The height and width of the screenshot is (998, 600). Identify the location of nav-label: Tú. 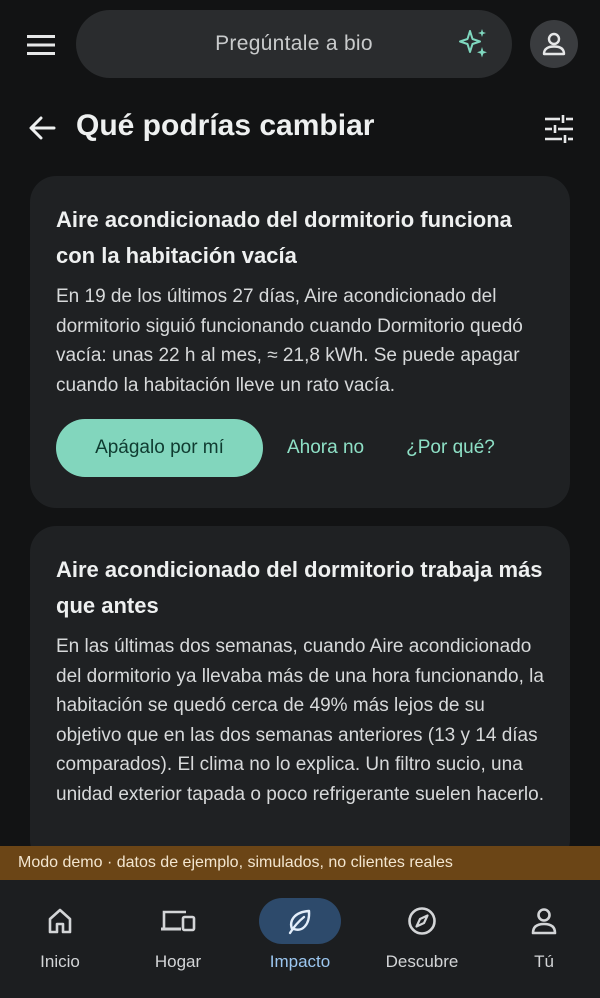
(544, 961).